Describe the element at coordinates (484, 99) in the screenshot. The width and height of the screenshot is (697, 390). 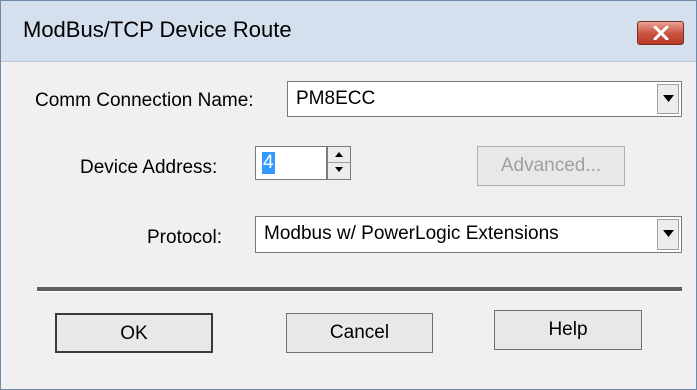
I see `comm-connection-combobox: PM8ECC` at that location.